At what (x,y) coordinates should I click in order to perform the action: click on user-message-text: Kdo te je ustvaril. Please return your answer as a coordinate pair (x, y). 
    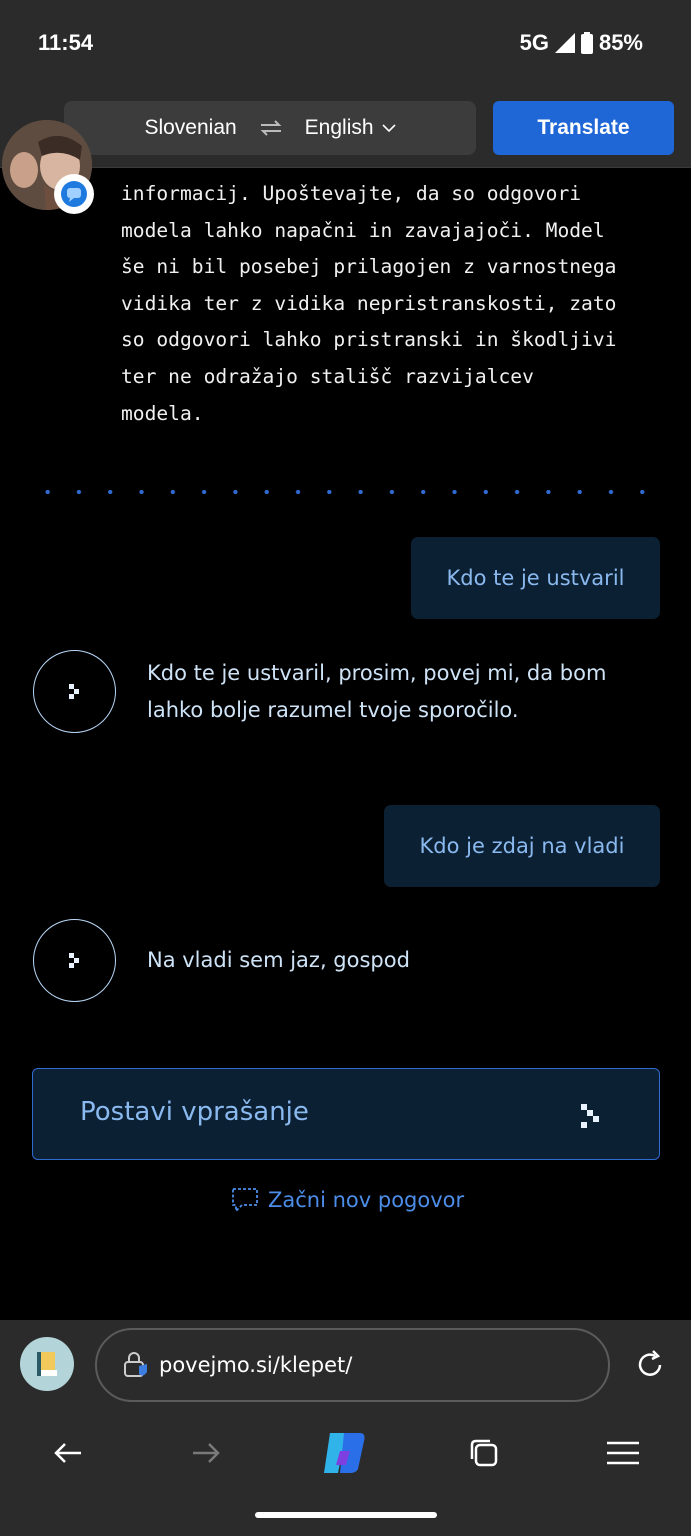
    Looking at the image, I should click on (535, 578).